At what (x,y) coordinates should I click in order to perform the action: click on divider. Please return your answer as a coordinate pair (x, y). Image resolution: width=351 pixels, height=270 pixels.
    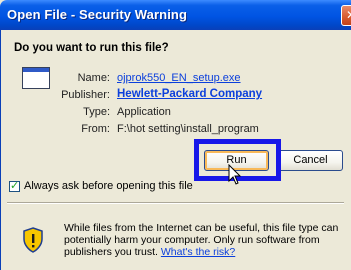
    Looking at the image, I should click on (175, 203).